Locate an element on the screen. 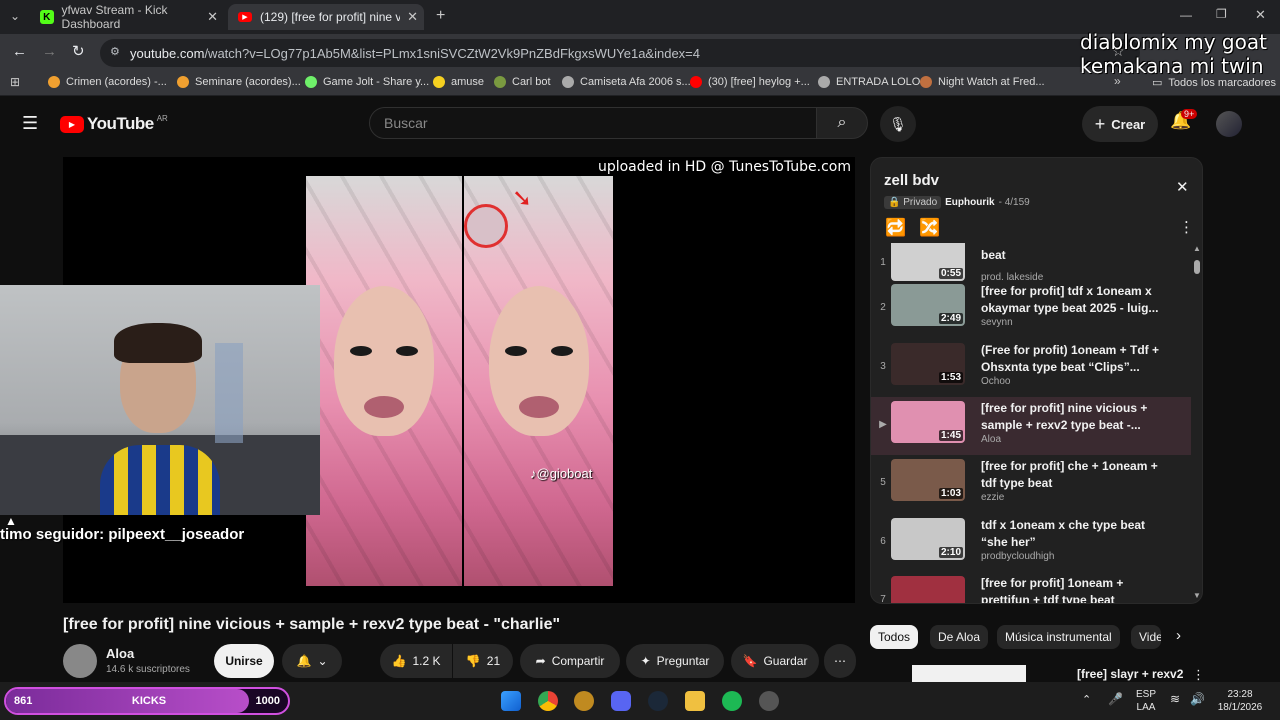 The height and width of the screenshot is (720, 1280). channel-avatar is located at coordinates (80, 661).